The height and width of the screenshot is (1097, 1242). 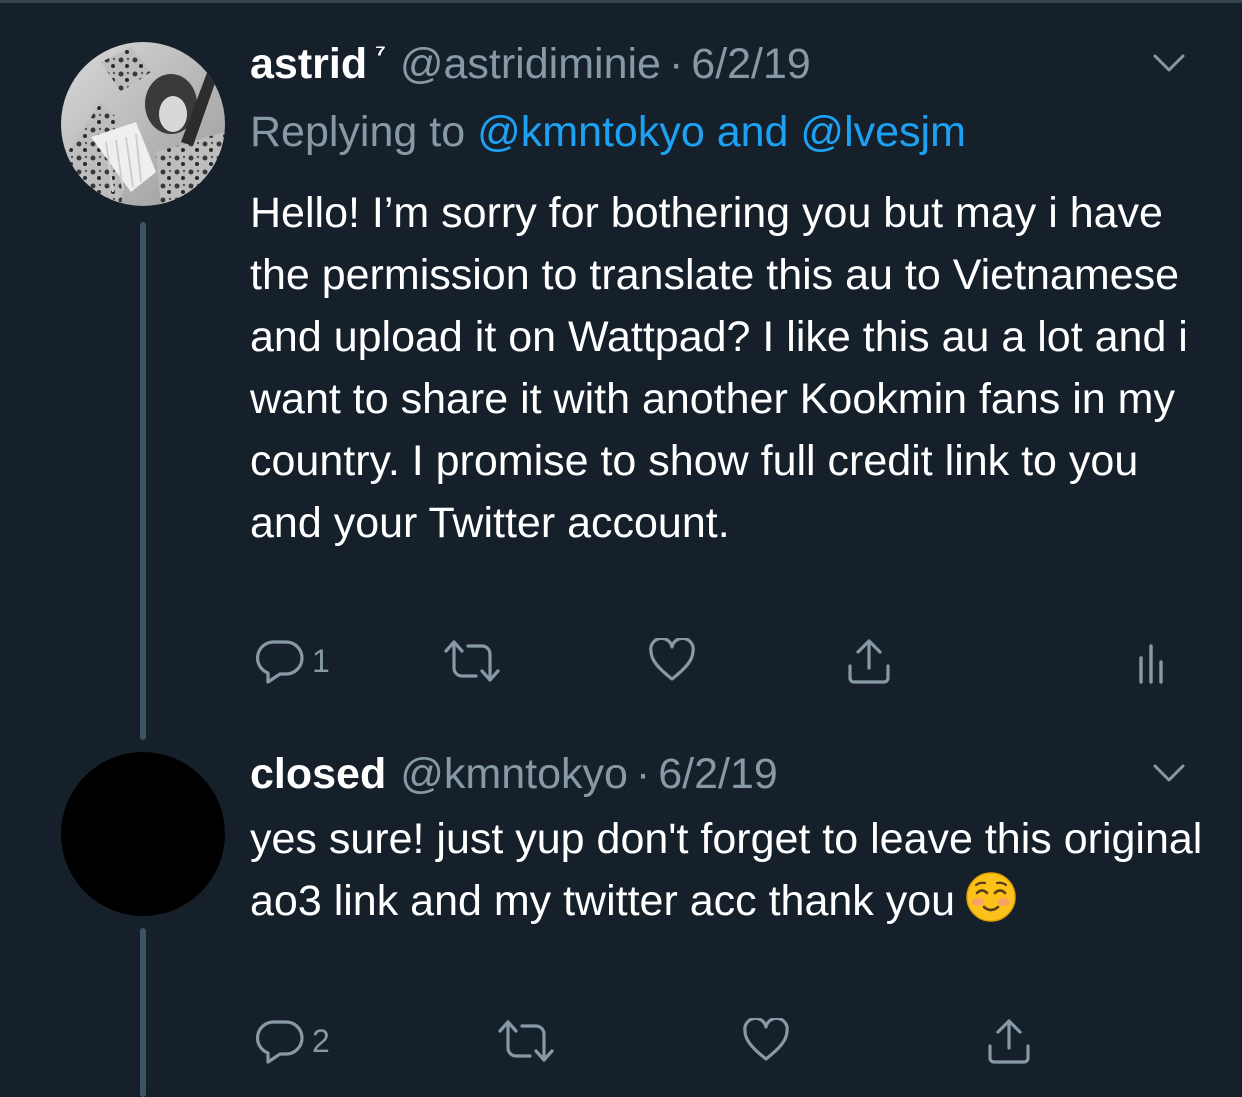 I want to click on user-handle: @kmntokyo, so click(x=514, y=774).